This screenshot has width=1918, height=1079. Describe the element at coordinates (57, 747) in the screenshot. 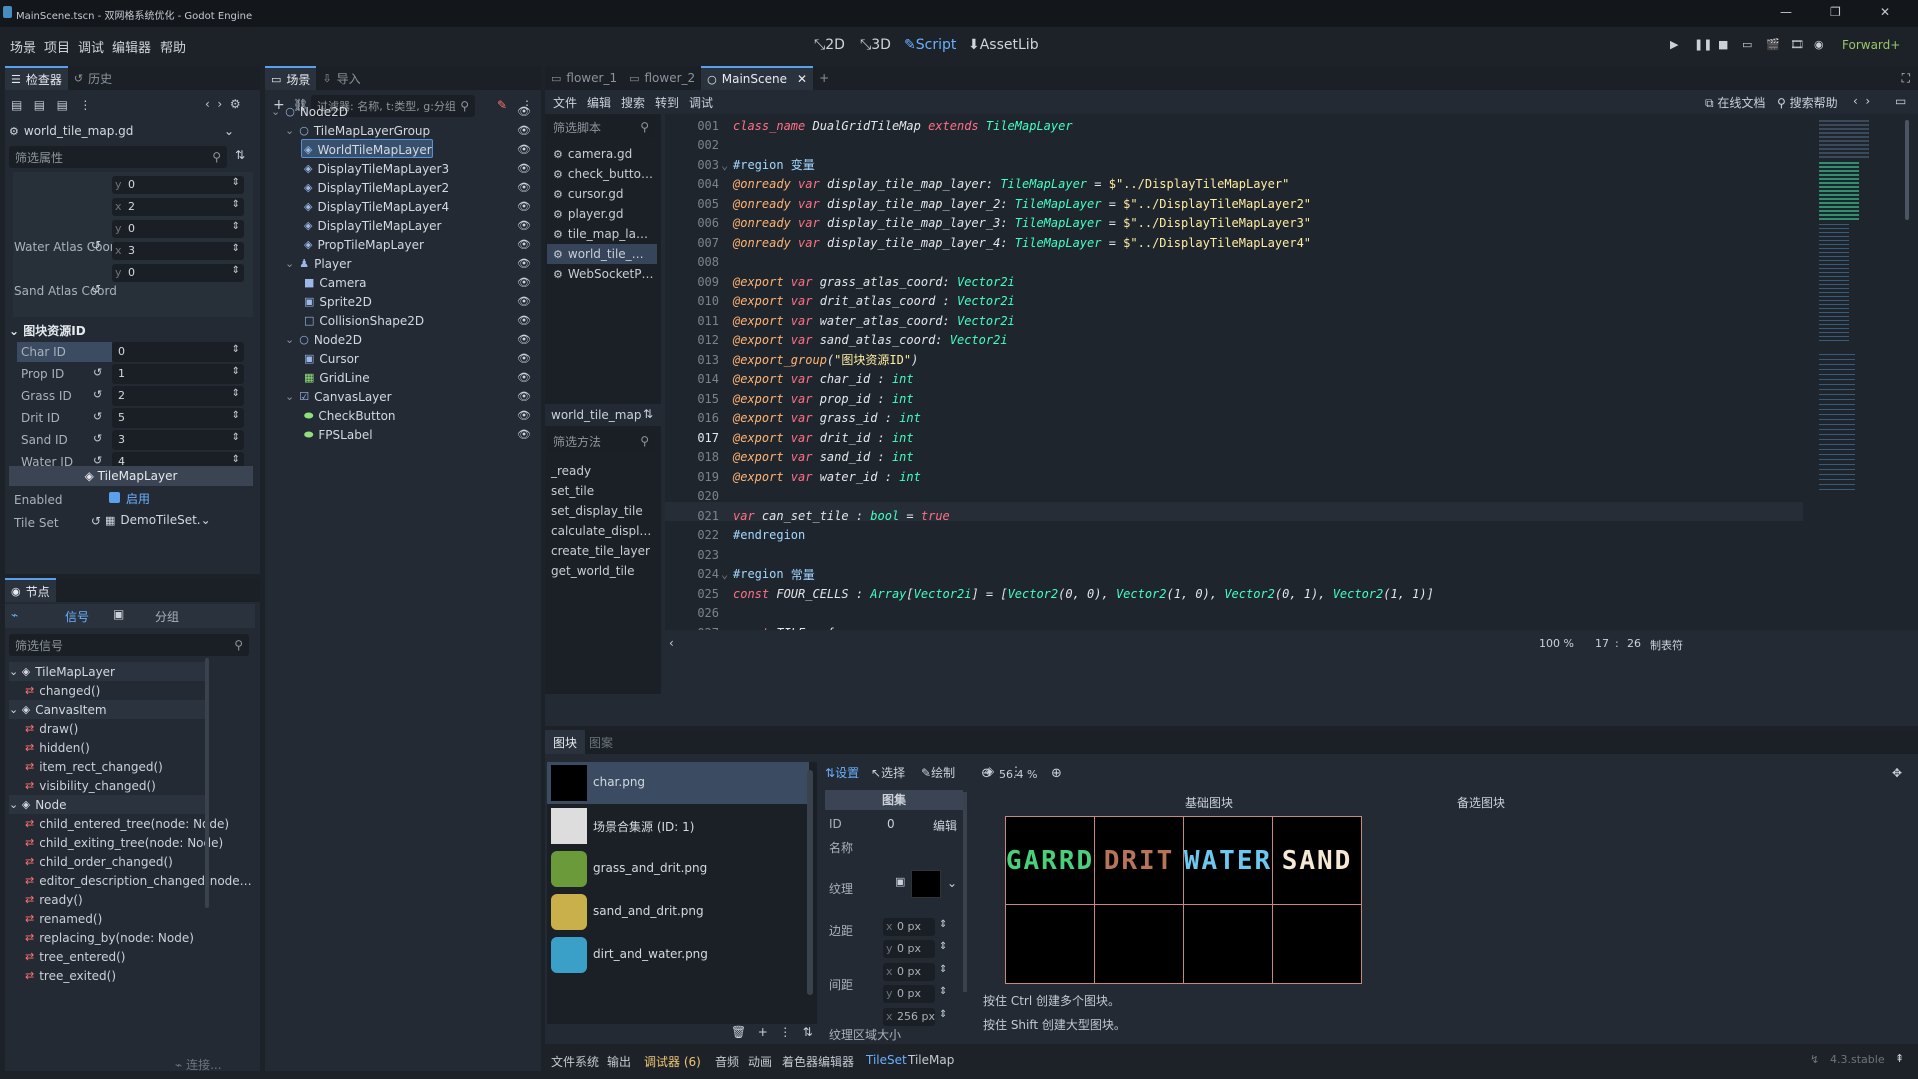

I see `signal-item: ⇄ hidden()` at that location.